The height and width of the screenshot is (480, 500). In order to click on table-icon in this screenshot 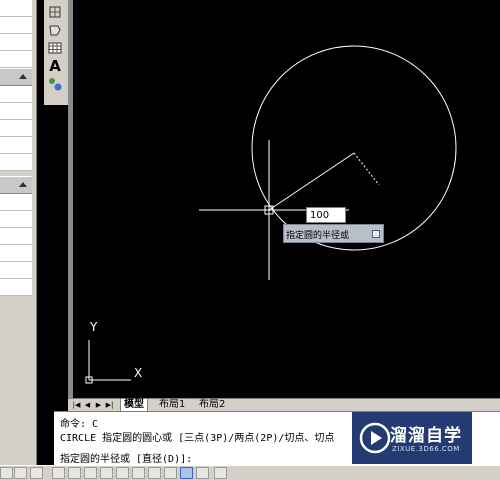, I will do `click(55, 48)`.